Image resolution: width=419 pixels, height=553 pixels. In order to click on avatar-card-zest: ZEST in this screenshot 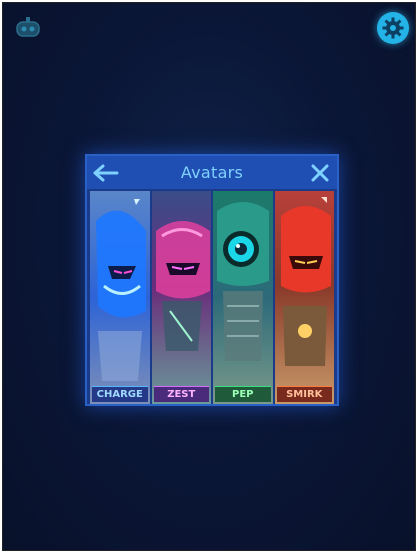, I will do `click(181, 297)`.